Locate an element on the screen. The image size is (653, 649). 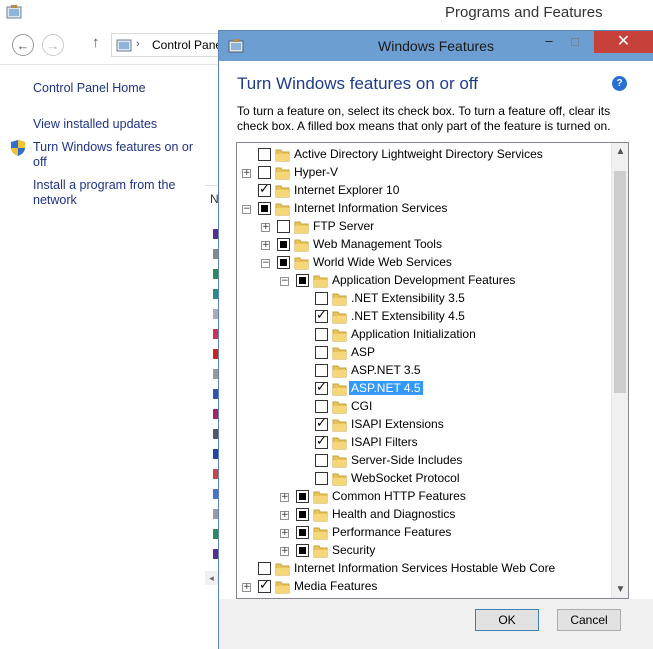
feature-label: ISAPI Filters is located at coordinates (384, 442).